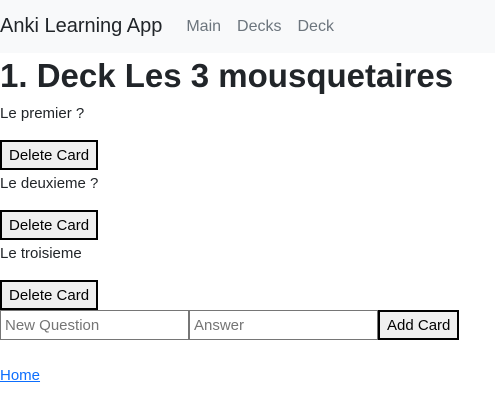 This screenshot has width=495, height=408. Describe the element at coordinates (81, 26) in the screenshot. I see `navbar-brand: Anki Learning App` at that location.